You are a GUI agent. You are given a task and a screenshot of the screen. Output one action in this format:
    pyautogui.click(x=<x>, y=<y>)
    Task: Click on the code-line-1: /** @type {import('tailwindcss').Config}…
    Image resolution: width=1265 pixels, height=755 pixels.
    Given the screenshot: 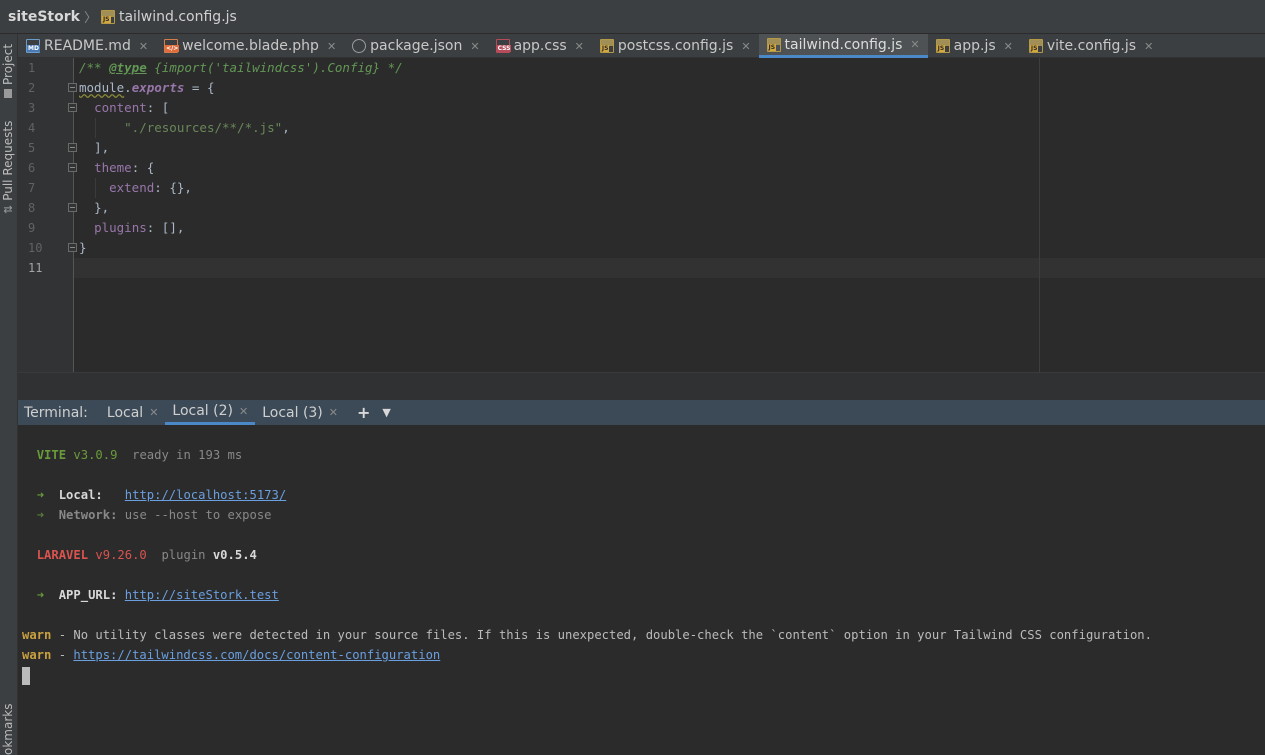 What is the action you would take?
    pyautogui.click(x=241, y=67)
    